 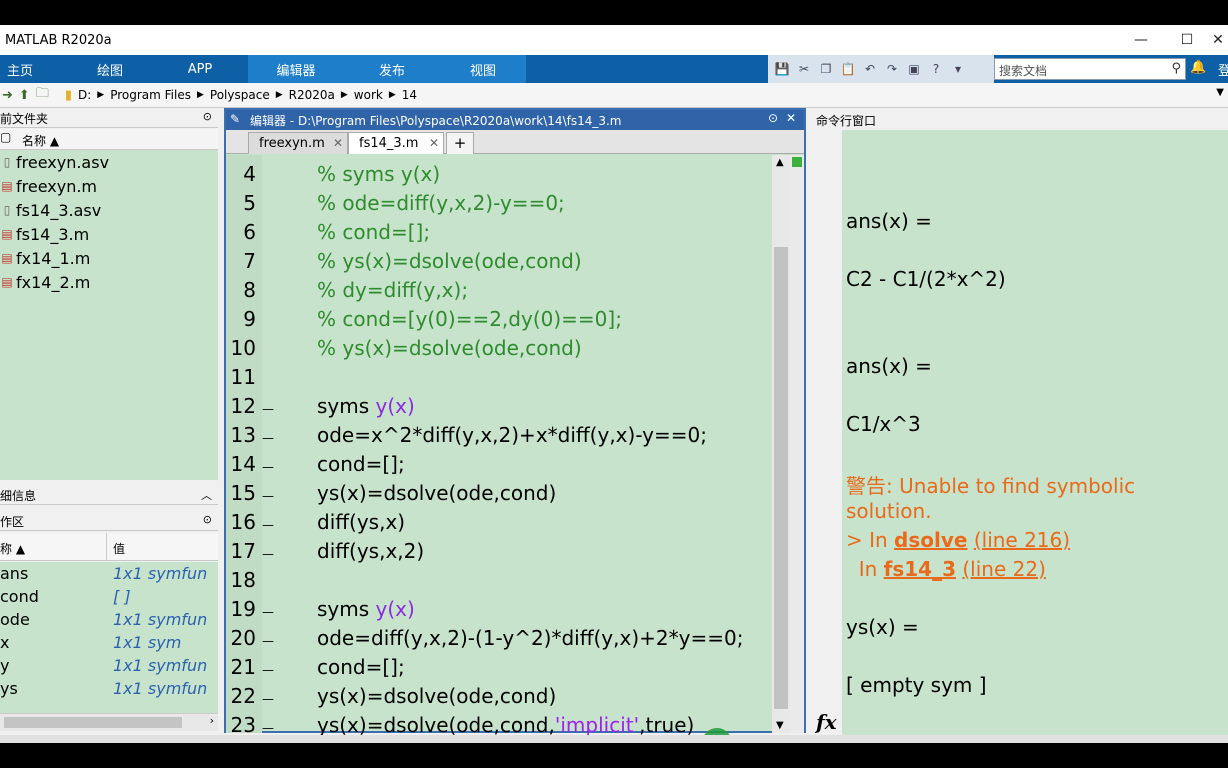 I want to click on tab-editor: 编辑器, so click(x=296, y=69).